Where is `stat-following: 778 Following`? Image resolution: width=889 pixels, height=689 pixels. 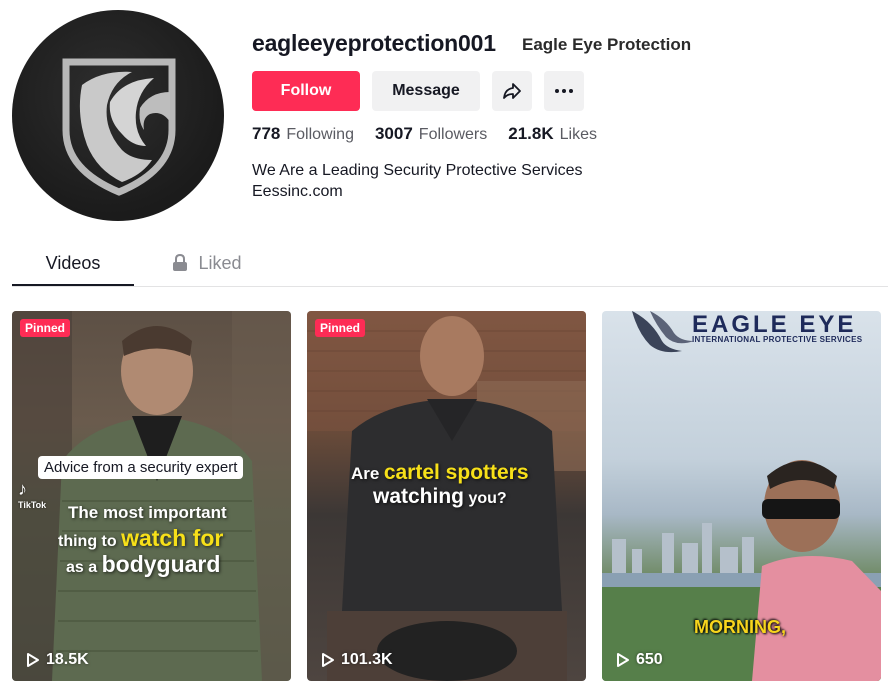
stat-following: 778 Following is located at coordinates (303, 134).